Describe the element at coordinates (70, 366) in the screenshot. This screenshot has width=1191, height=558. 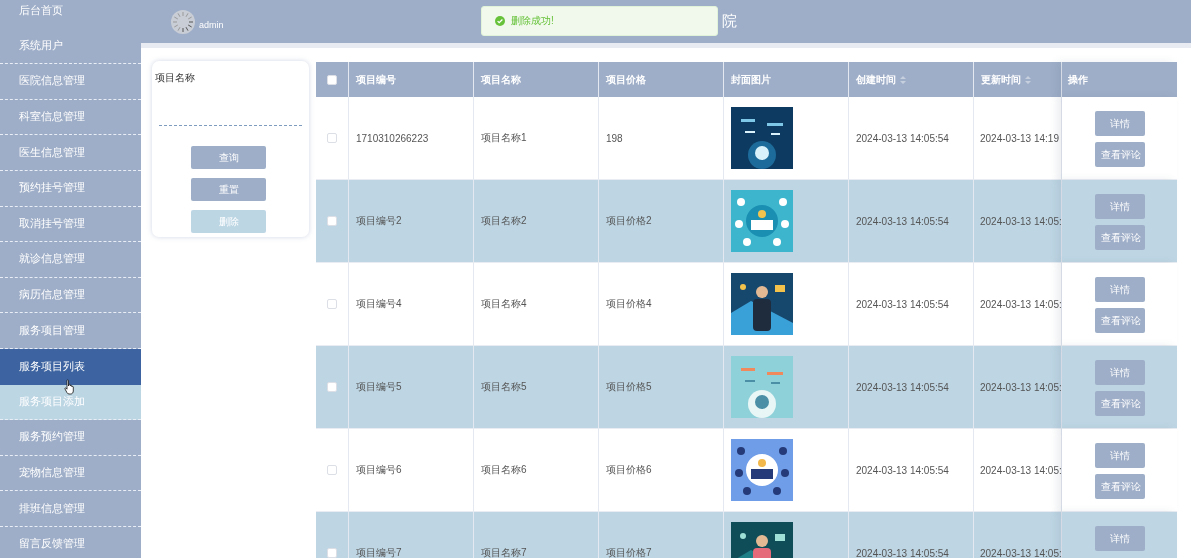
I see `sidebar-subitem: 服务项目列表` at that location.